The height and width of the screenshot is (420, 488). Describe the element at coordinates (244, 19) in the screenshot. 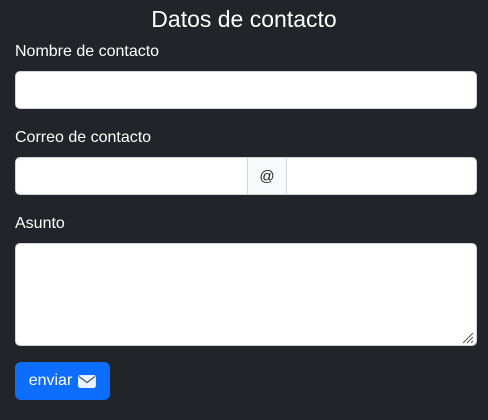

I see `page-title: Datos de contacto` at that location.